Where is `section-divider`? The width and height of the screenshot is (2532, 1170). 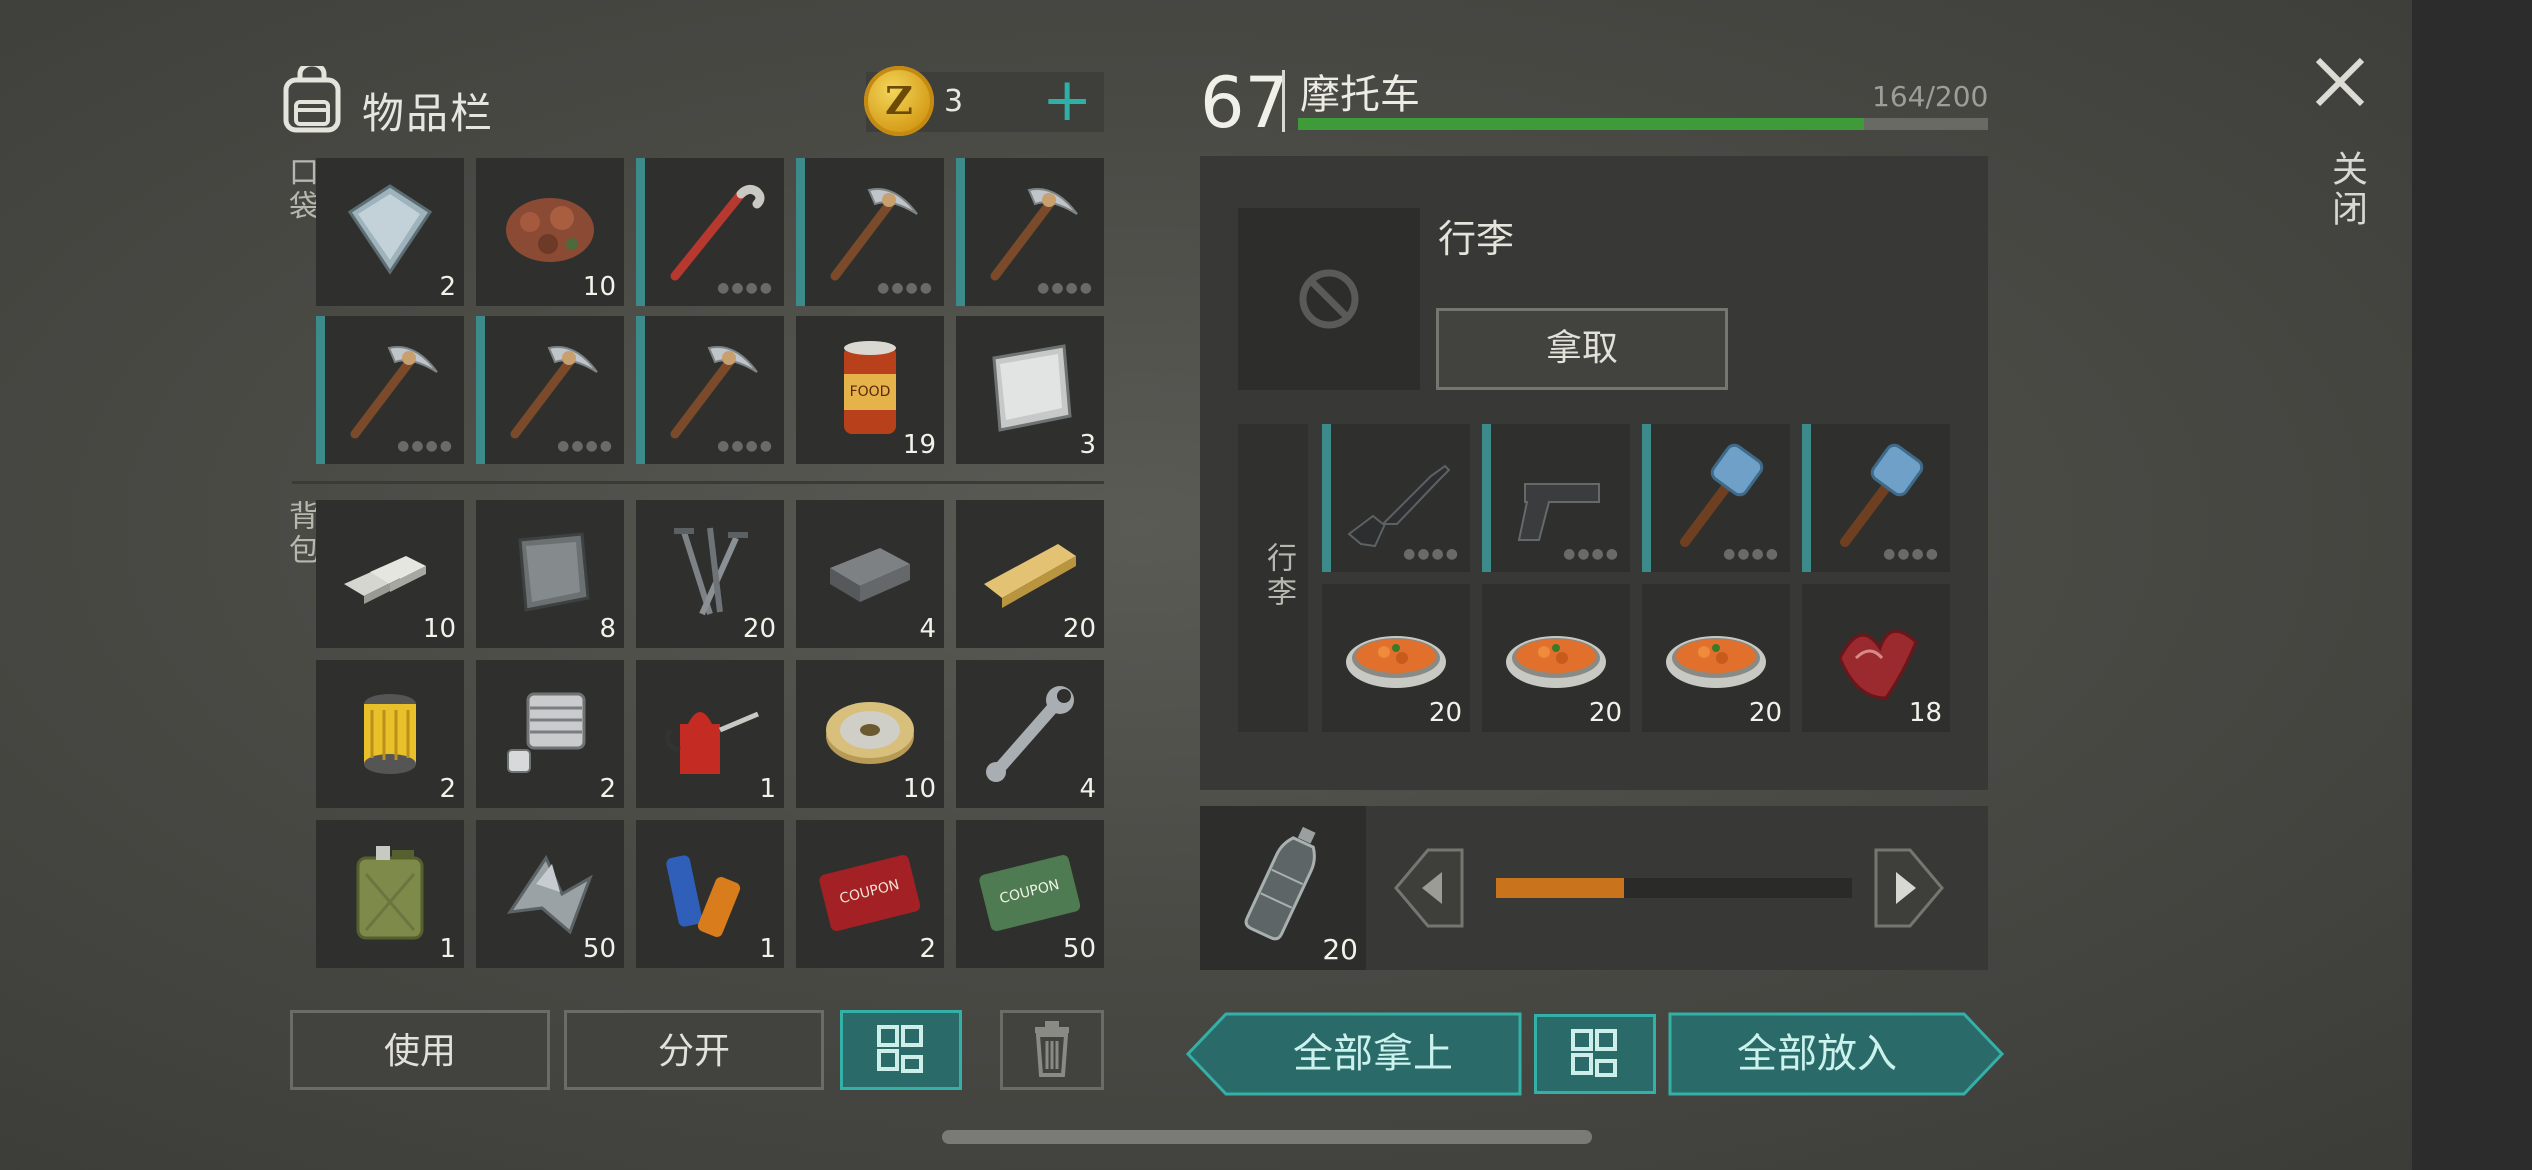
section-divider is located at coordinates (698, 482).